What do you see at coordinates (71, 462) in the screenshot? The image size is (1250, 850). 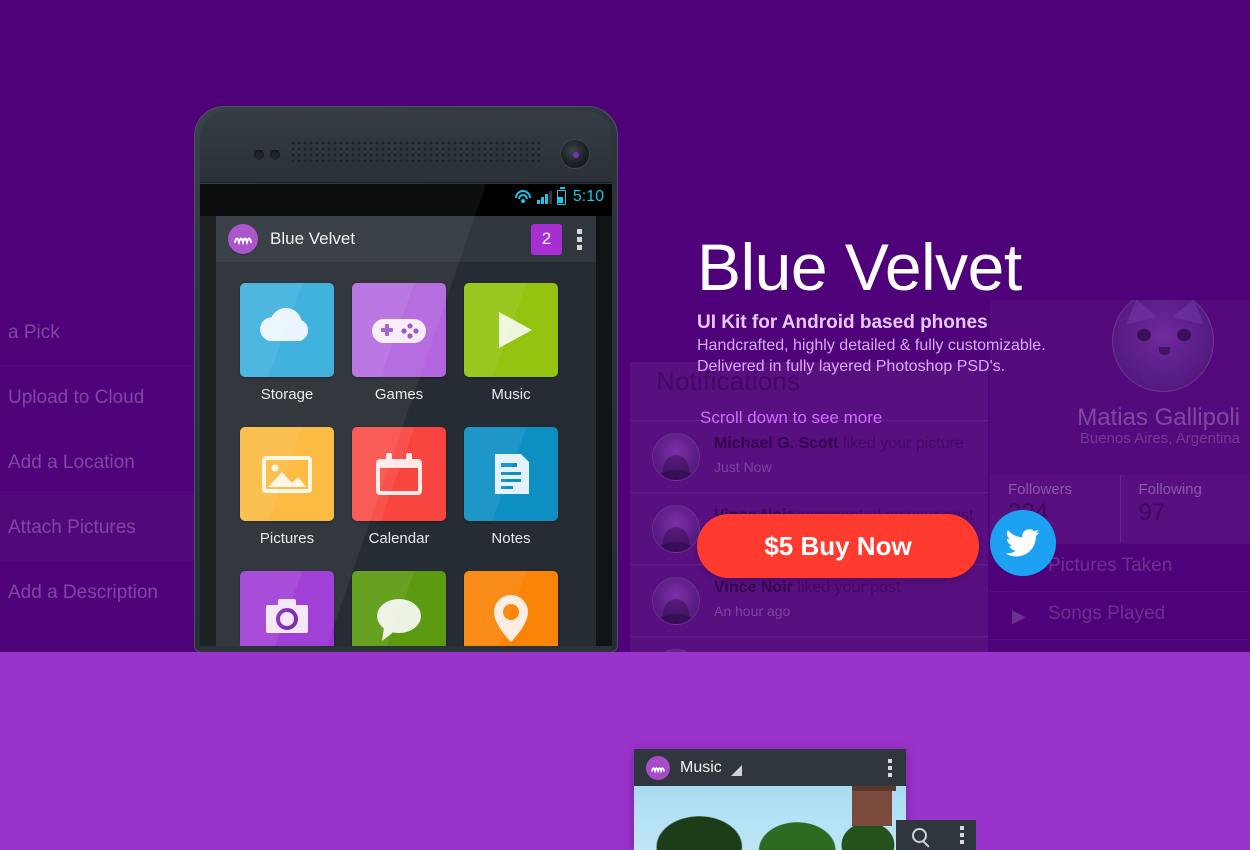 I see `menu-item-label: Add a Location` at bounding box center [71, 462].